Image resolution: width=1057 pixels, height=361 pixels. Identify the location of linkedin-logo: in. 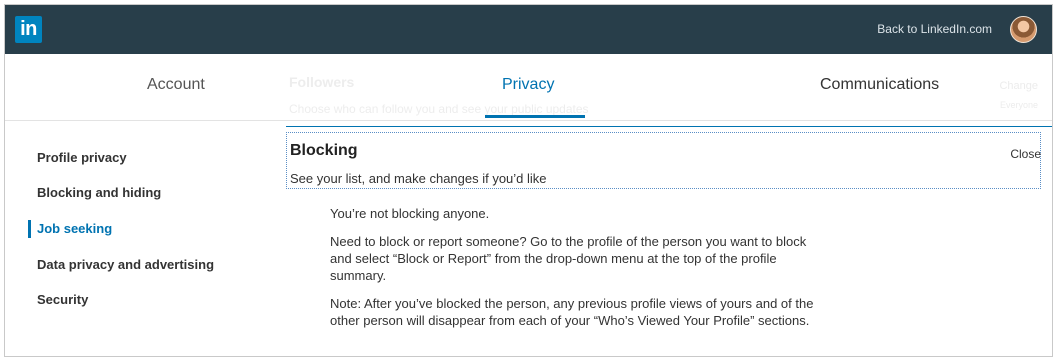
(28, 29).